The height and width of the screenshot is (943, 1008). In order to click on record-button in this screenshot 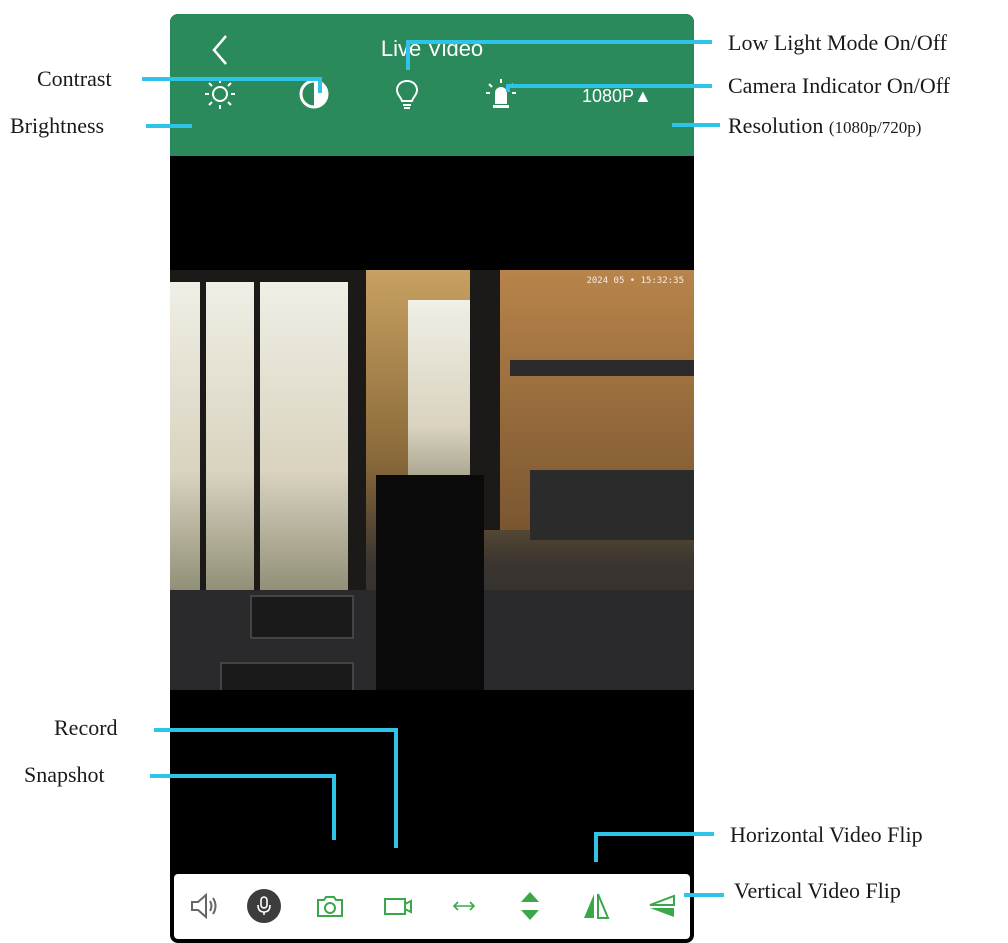, I will do `click(398, 906)`.